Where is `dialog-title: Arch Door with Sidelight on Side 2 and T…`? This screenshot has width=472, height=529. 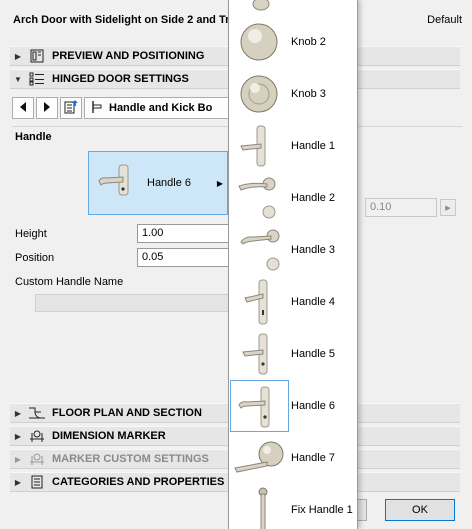
dialog-title: Arch Door with Sidelight on Side 2 and T… is located at coordinates (121, 20).